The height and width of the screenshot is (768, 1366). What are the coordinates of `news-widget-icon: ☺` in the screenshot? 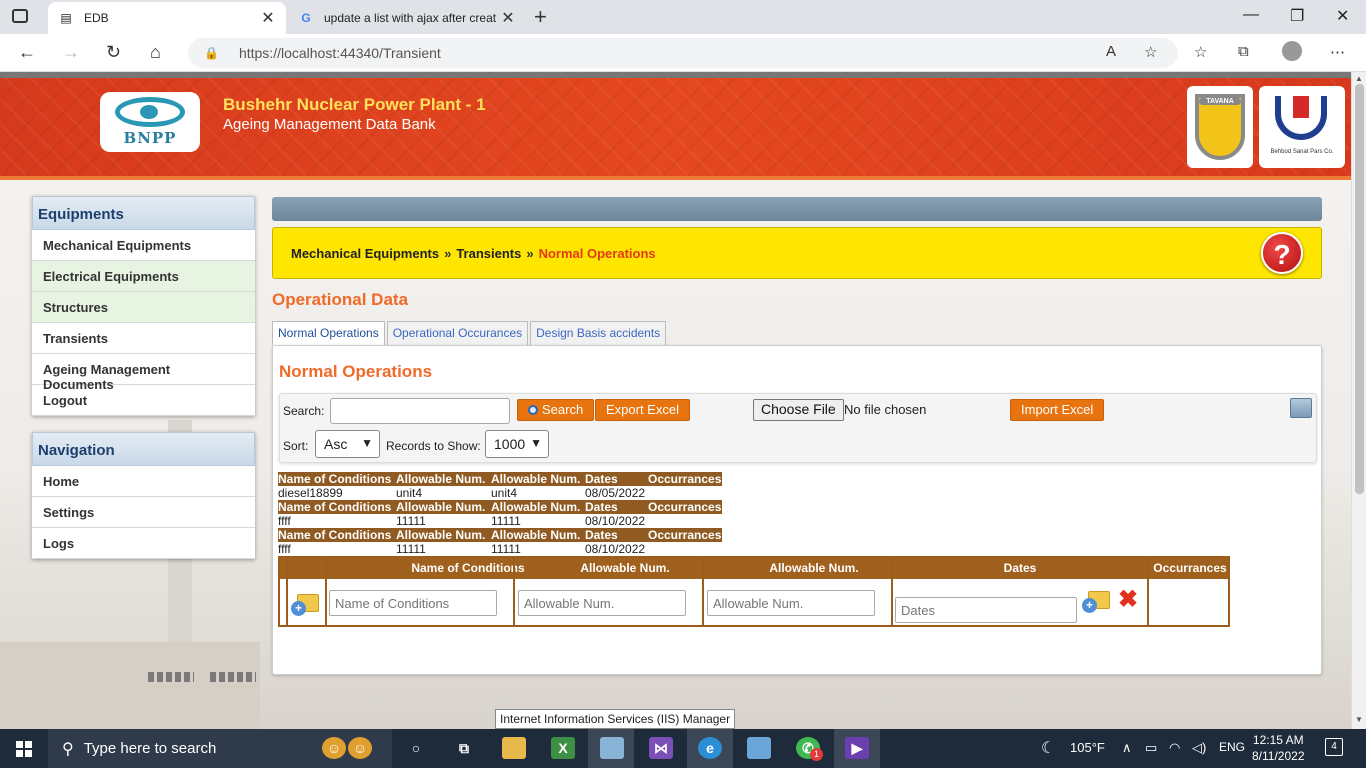 It's located at (334, 748).